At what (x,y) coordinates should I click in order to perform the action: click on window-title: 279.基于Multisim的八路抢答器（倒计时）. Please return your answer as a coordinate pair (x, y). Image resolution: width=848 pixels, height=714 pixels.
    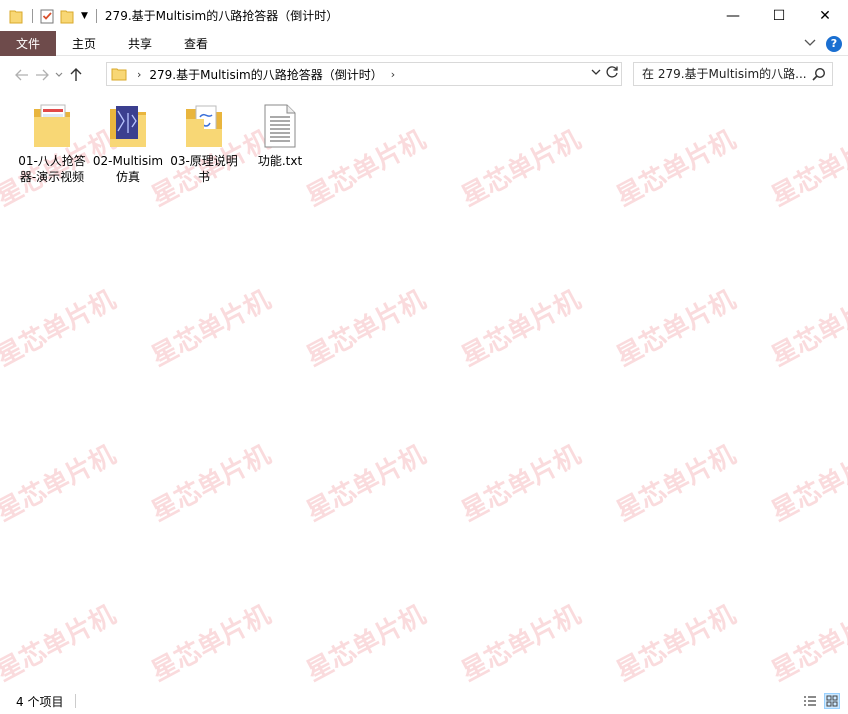
    Looking at the image, I should click on (221, 16).